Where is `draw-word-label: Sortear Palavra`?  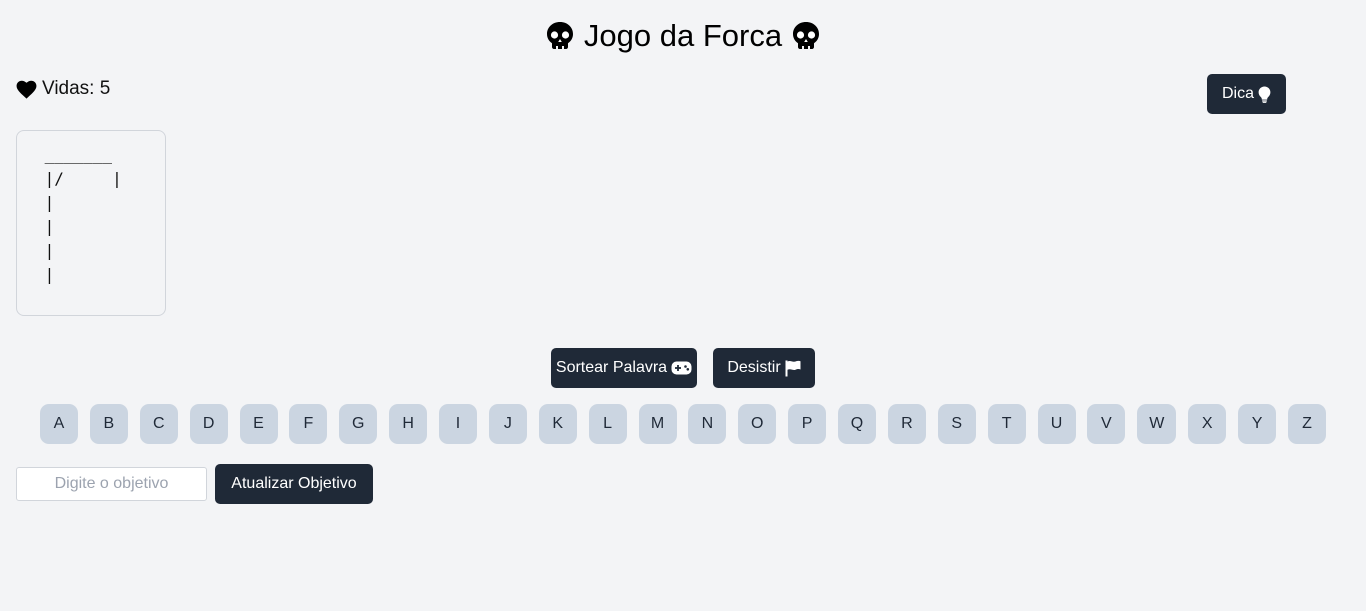
draw-word-label: Sortear Palavra is located at coordinates (611, 367).